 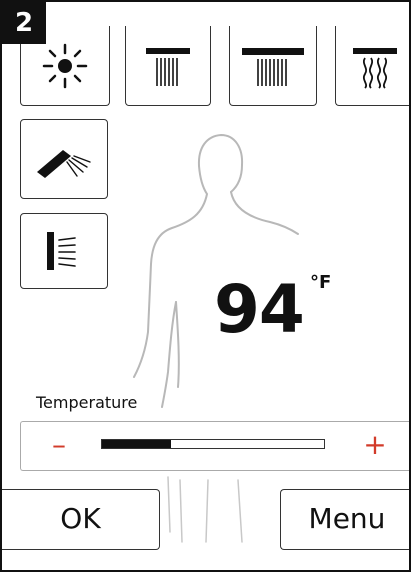 What do you see at coordinates (136, 444) in the screenshot?
I see `temperature-slider-fill` at bounding box center [136, 444].